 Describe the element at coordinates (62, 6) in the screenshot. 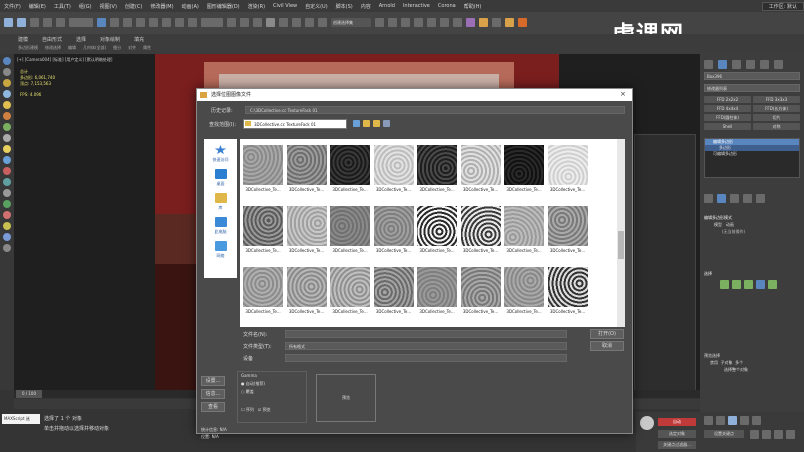

I see `menu-tools: 工具(T)` at that location.